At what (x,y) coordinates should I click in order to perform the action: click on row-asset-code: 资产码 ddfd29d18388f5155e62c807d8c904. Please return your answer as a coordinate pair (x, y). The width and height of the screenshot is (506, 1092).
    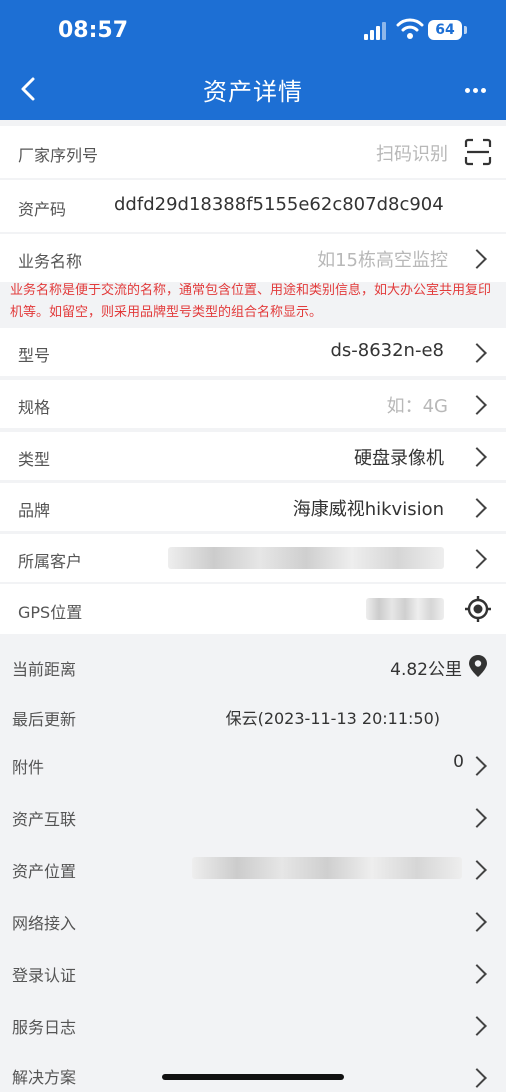
    Looking at the image, I should click on (253, 206).